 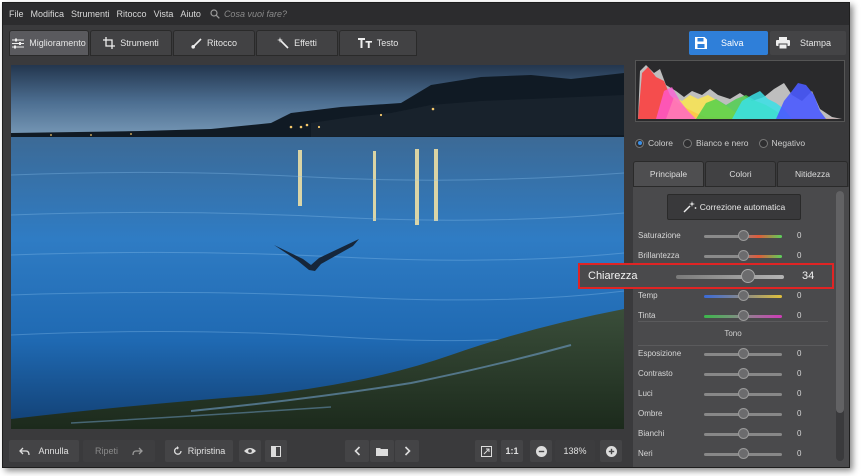 I want to click on reset-label: Ripristina, so click(x=206, y=451).